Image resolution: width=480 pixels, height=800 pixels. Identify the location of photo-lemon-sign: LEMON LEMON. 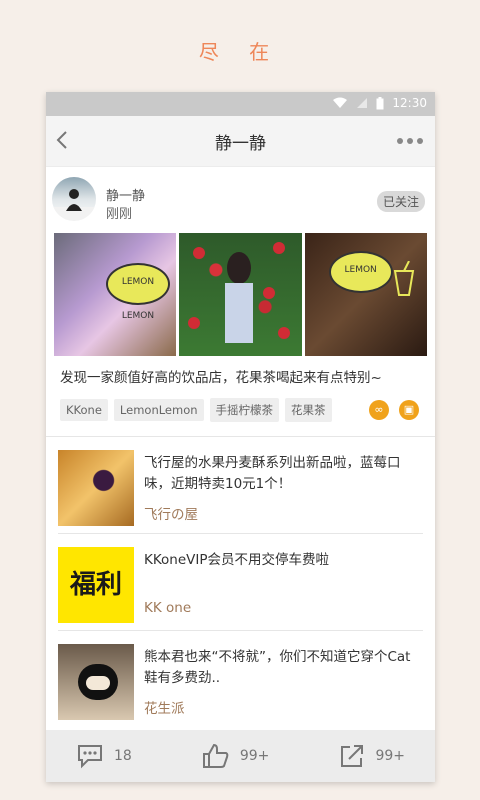
(138, 292).